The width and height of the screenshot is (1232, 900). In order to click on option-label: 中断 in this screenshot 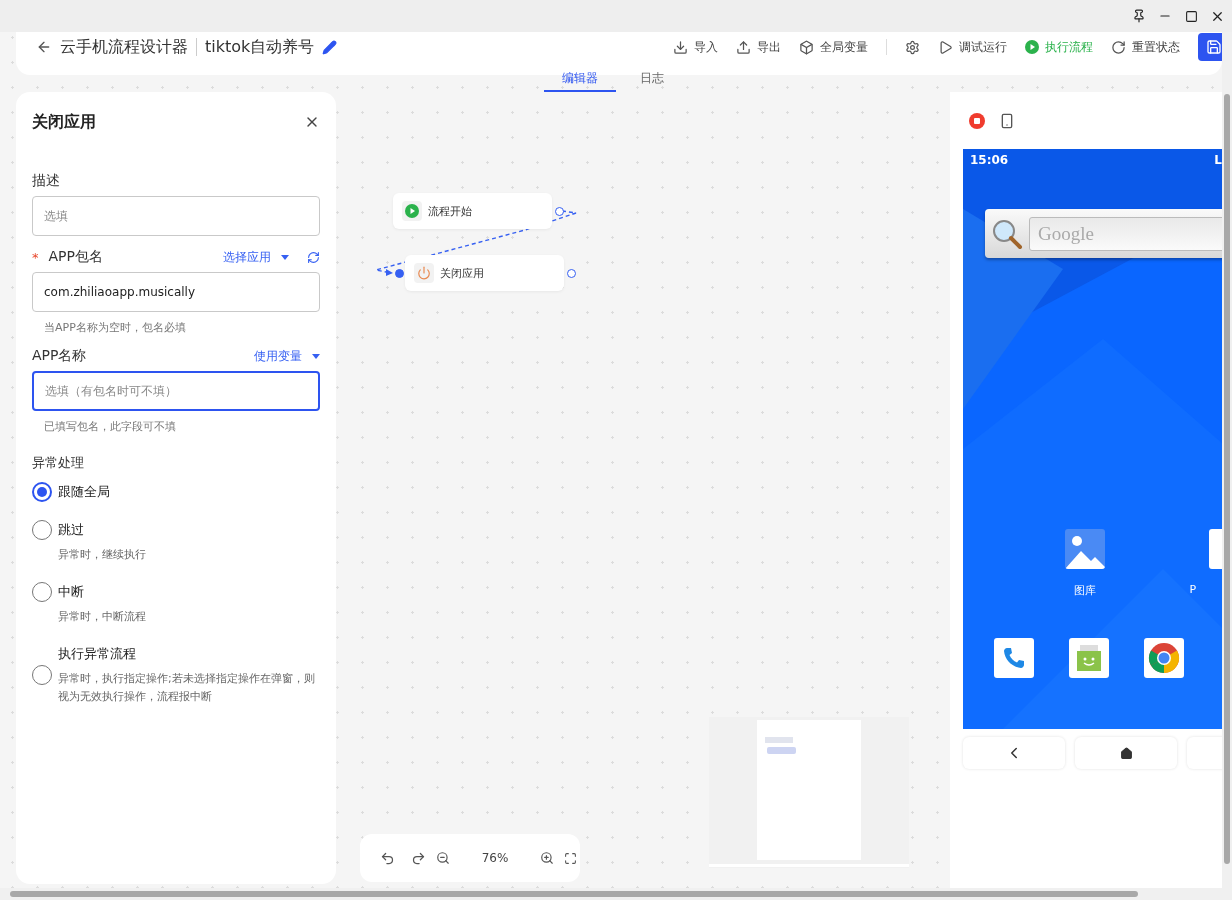, I will do `click(71, 592)`.